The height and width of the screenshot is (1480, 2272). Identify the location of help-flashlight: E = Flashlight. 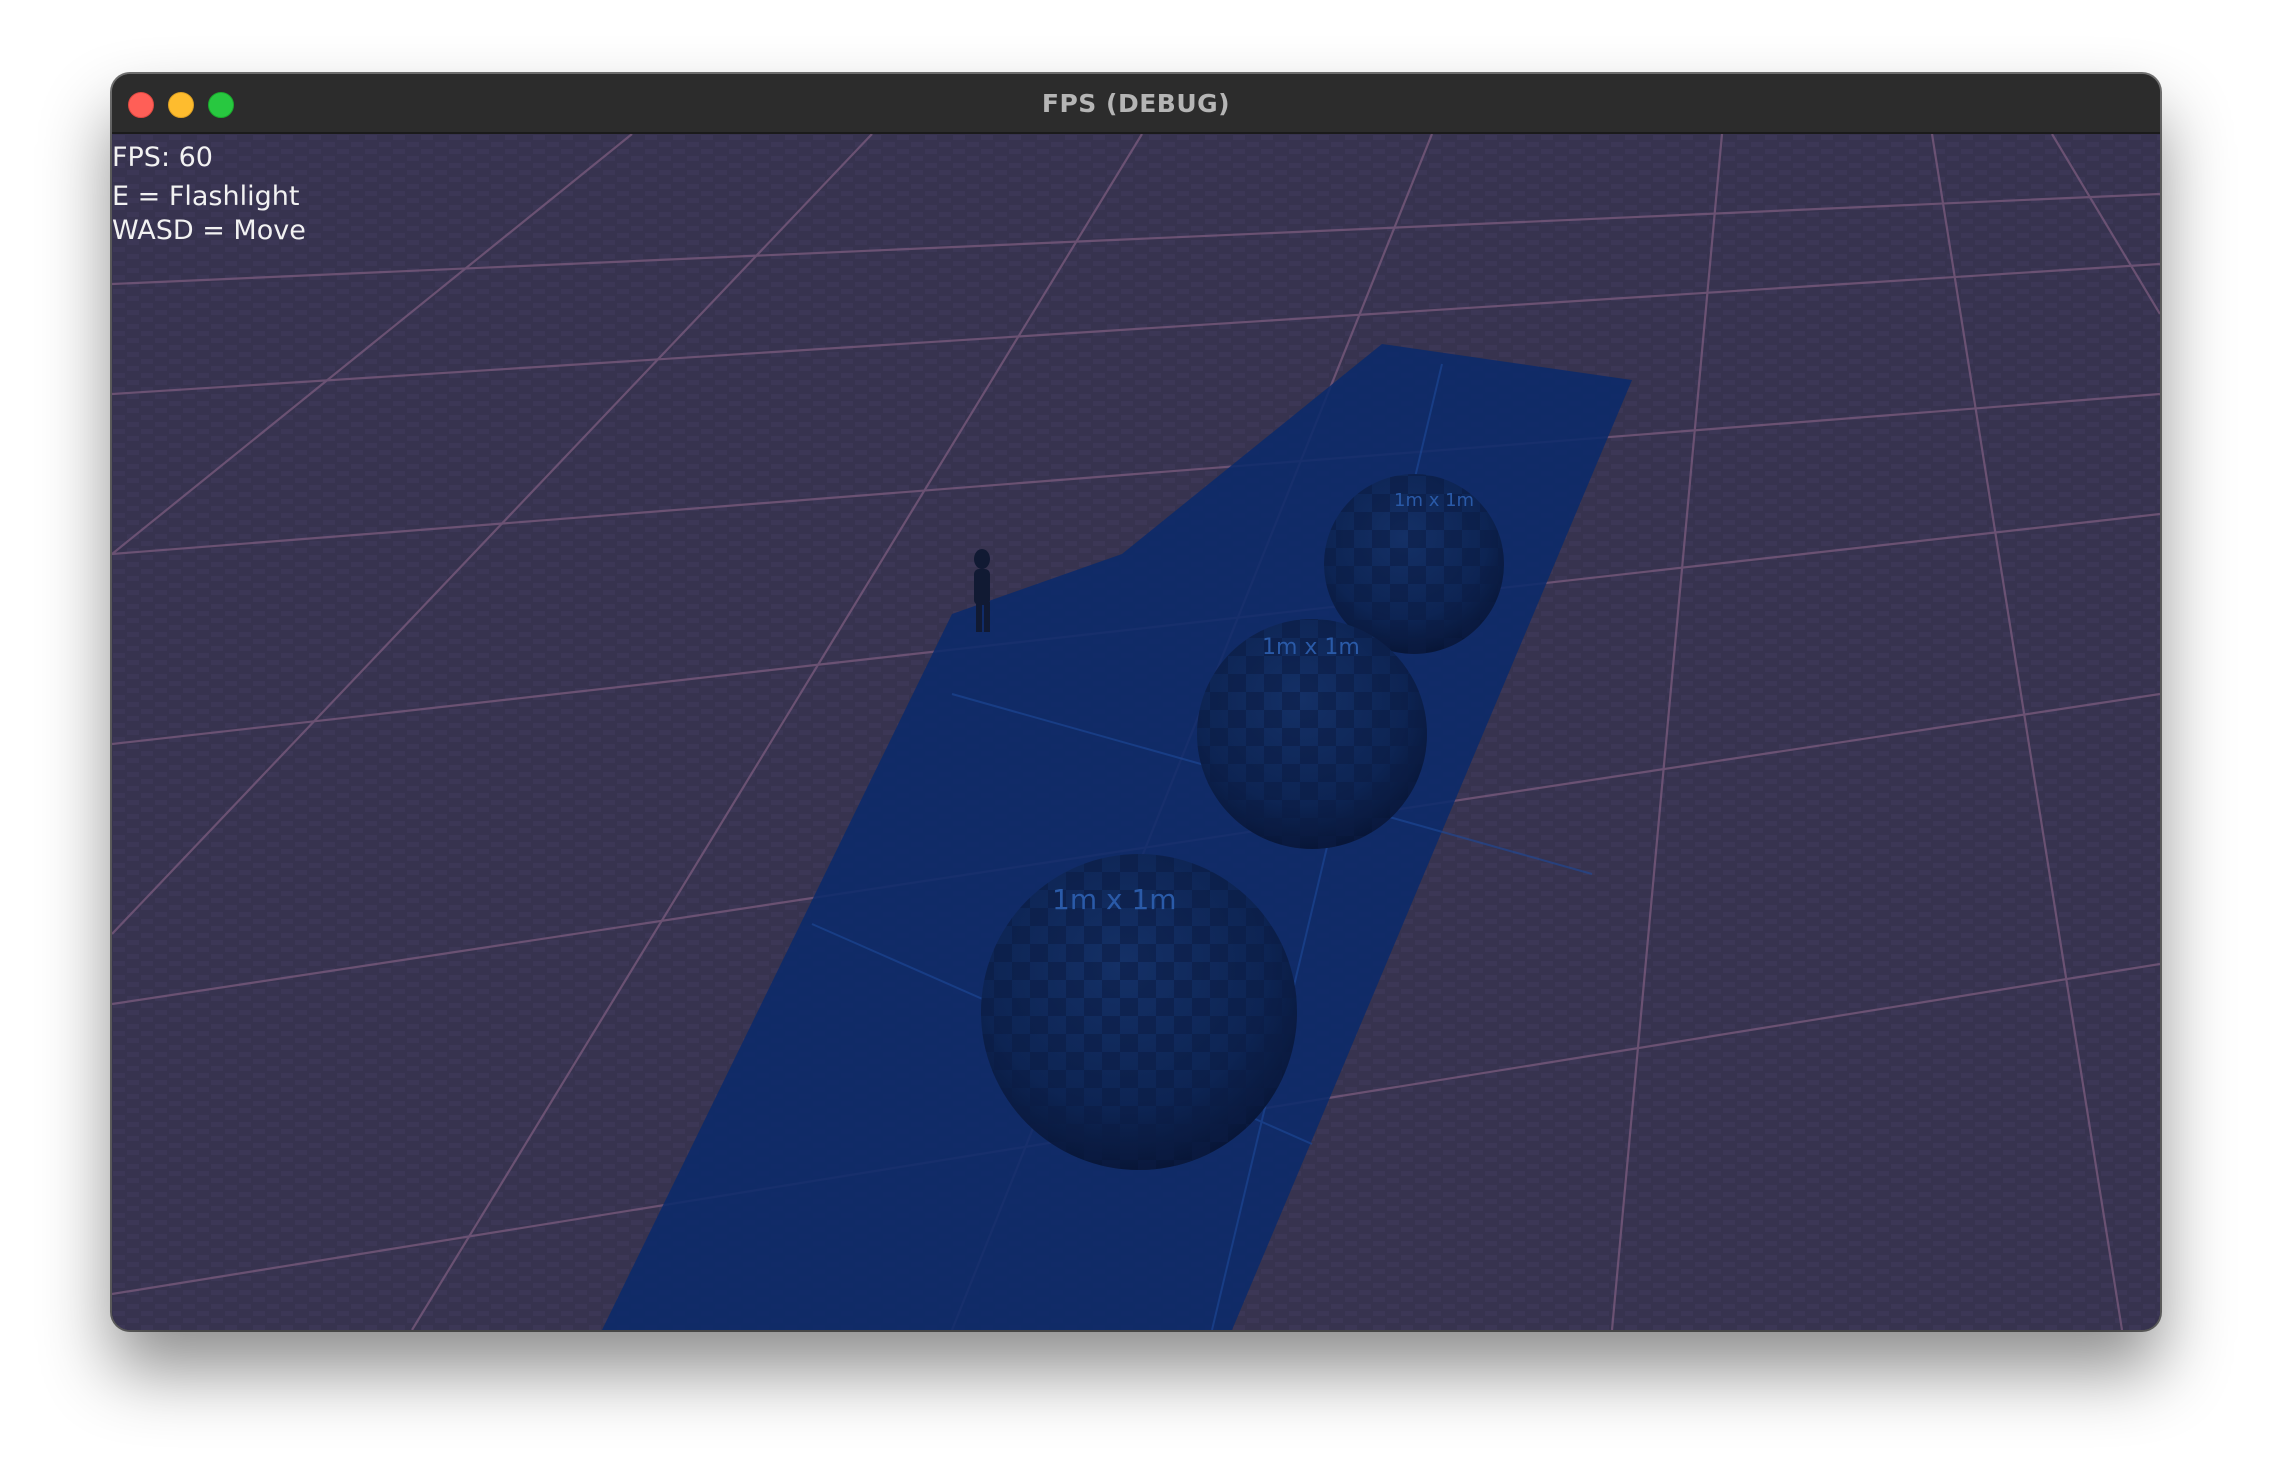
(206, 196).